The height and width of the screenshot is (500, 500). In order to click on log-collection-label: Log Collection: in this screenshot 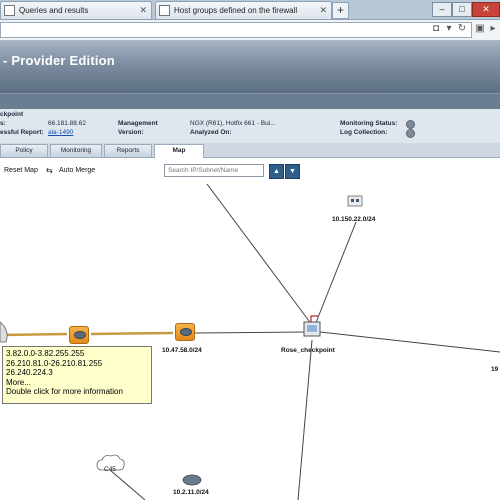, I will do `click(364, 132)`.